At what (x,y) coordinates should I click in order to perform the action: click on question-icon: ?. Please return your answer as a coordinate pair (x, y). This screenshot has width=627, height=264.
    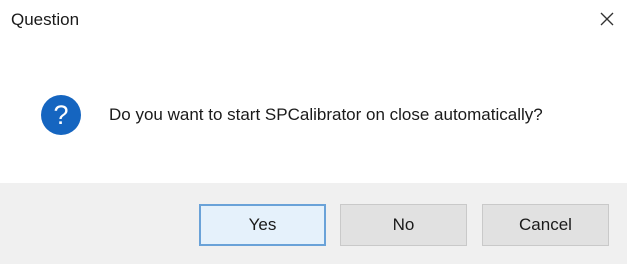
    Looking at the image, I should click on (61, 115).